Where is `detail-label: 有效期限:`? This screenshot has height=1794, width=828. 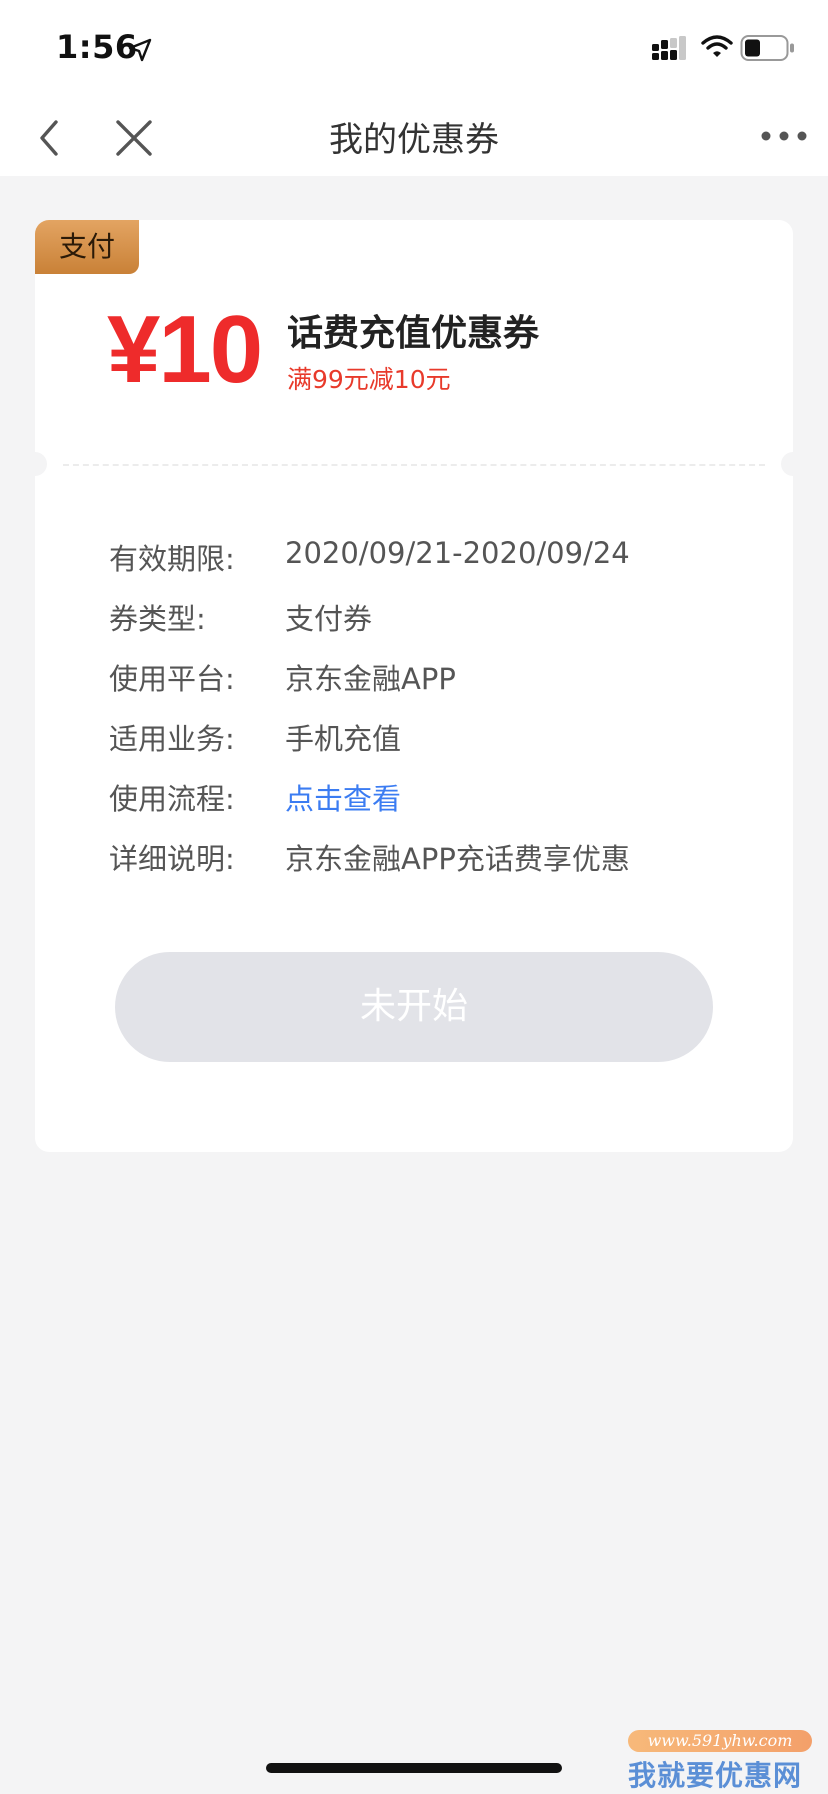 detail-label: 有效期限: is located at coordinates (172, 559).